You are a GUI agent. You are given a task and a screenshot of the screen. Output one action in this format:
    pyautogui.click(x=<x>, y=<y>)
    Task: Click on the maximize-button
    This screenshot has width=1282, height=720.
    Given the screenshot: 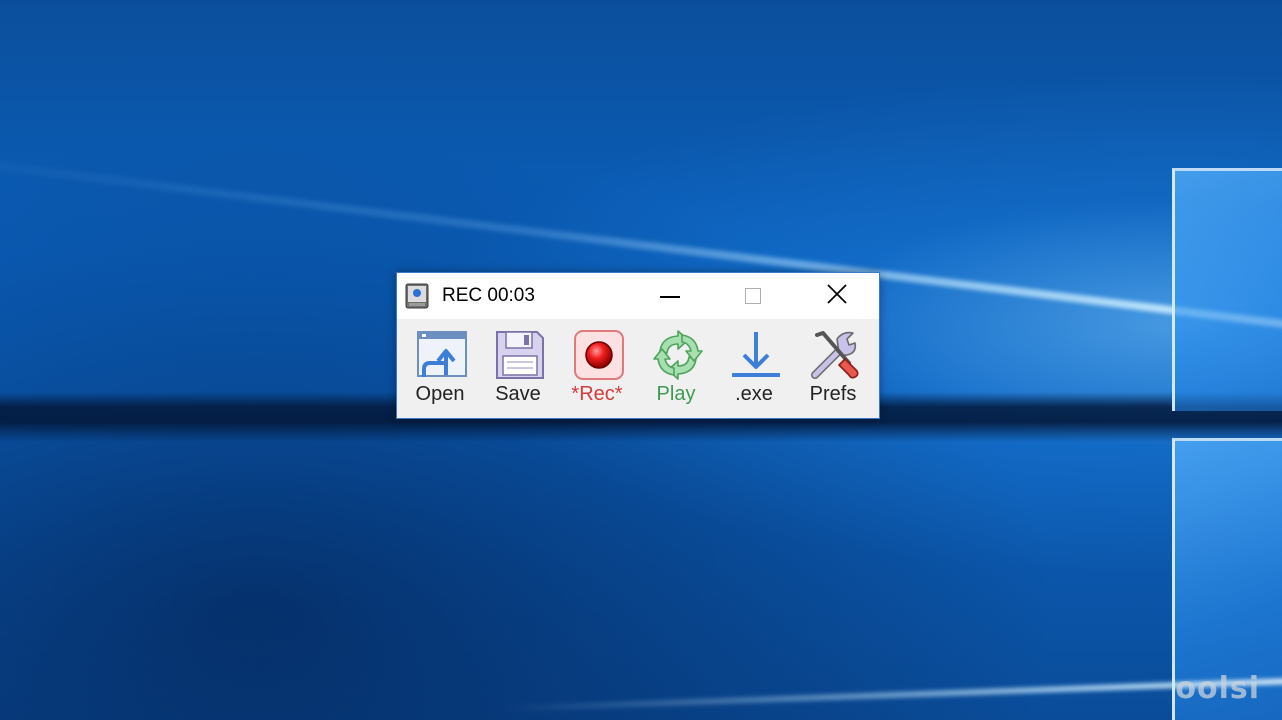 What is the action you would take?
    pyautogui.click(x=753, y=296)
    